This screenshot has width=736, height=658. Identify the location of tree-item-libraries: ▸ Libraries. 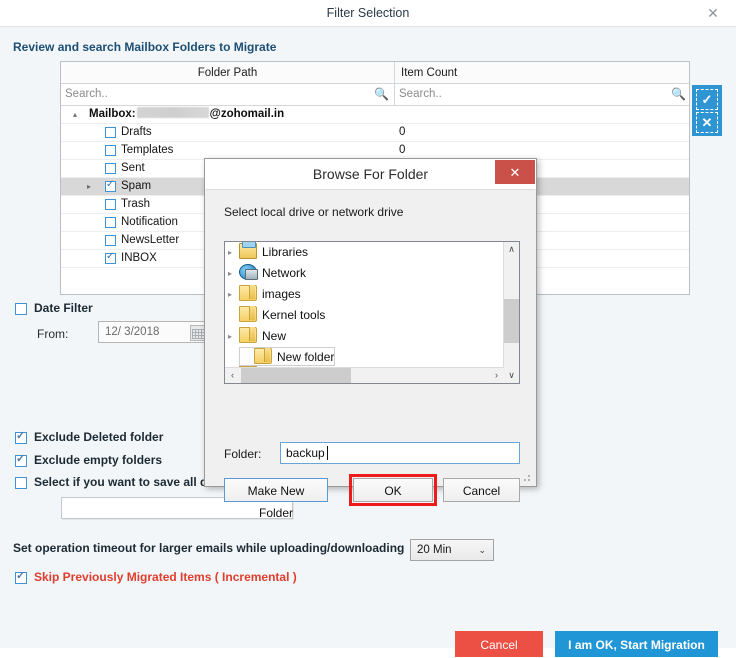
(372, 252).